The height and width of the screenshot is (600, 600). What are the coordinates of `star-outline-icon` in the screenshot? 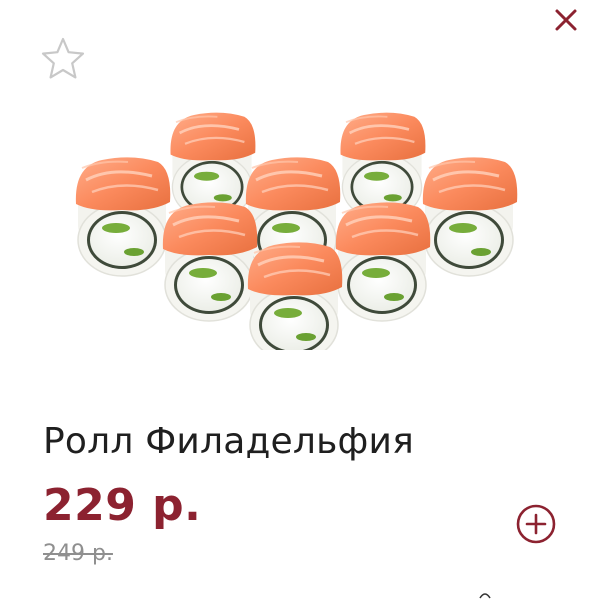 It's located at (63, 59).